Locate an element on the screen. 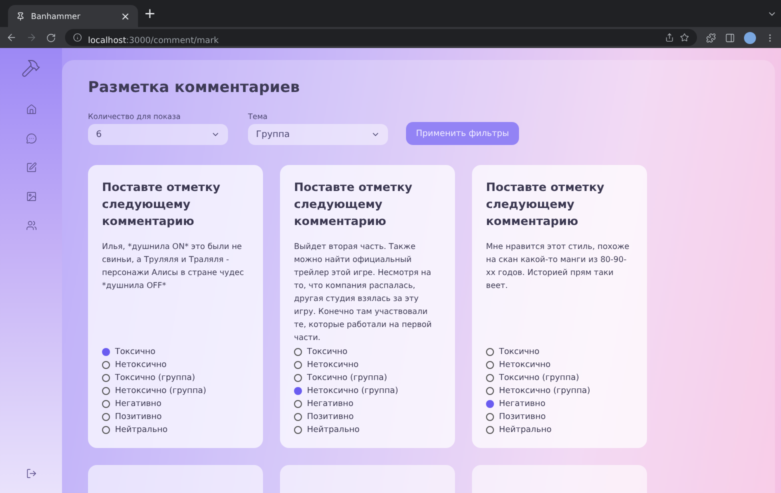  new-tab-button: + is located at coordinates (150, 14).